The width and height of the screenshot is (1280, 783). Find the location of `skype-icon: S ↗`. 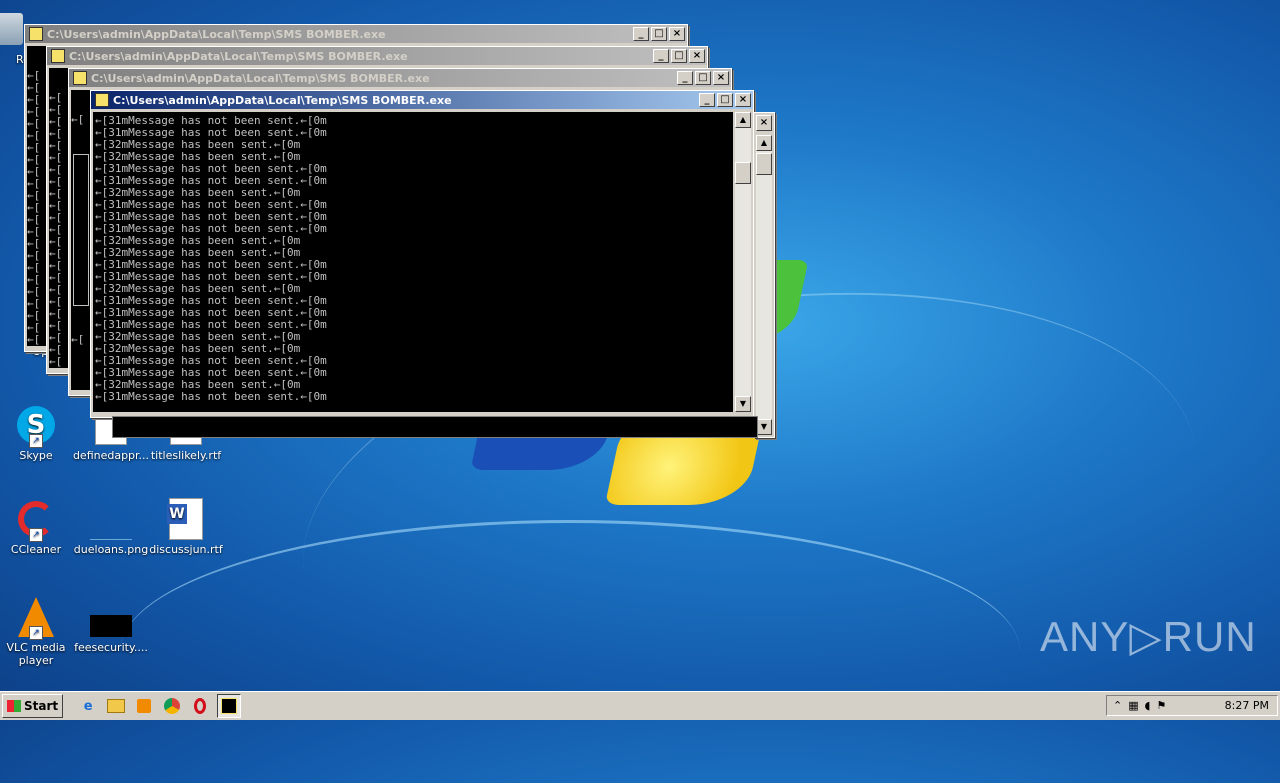

skype-icon: S ↗ is located at coordinates (36, 426).